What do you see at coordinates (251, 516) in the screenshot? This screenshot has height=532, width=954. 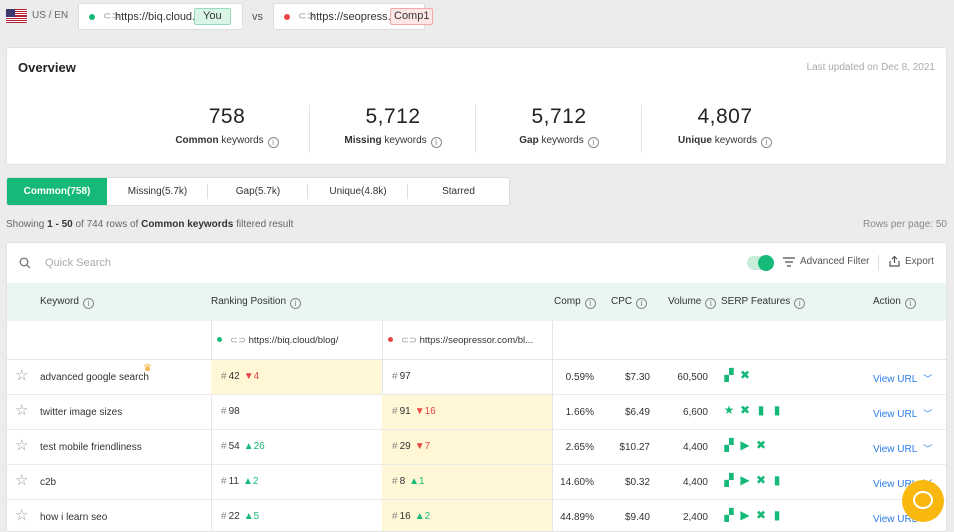 I see `rank-change: ▲5` at bounding box center [251, 516].